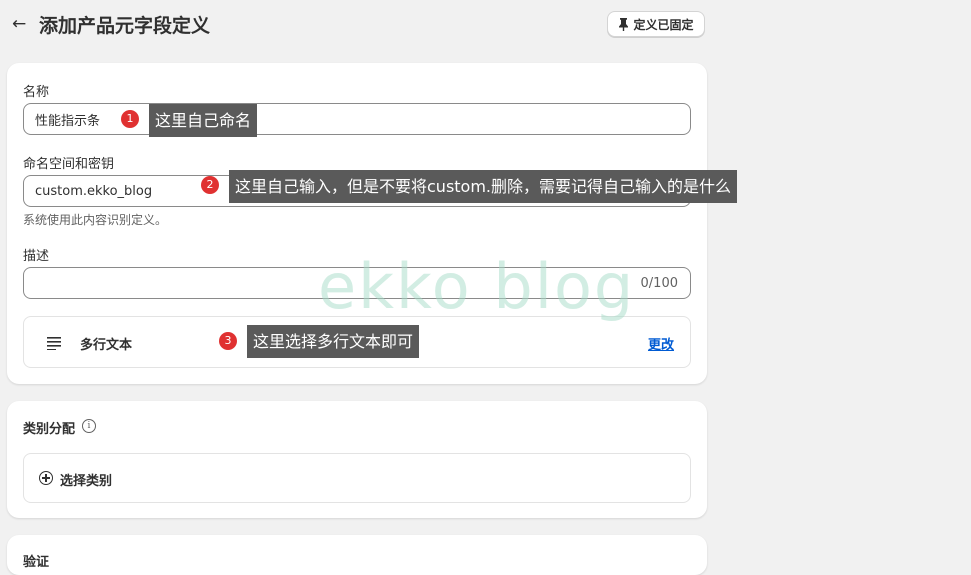 The image size is (971, 575). What do you see at coordinates (86, 481) in the screenshot?
I see `select-category-label: 选择类别` at bounding box center [86, 481].